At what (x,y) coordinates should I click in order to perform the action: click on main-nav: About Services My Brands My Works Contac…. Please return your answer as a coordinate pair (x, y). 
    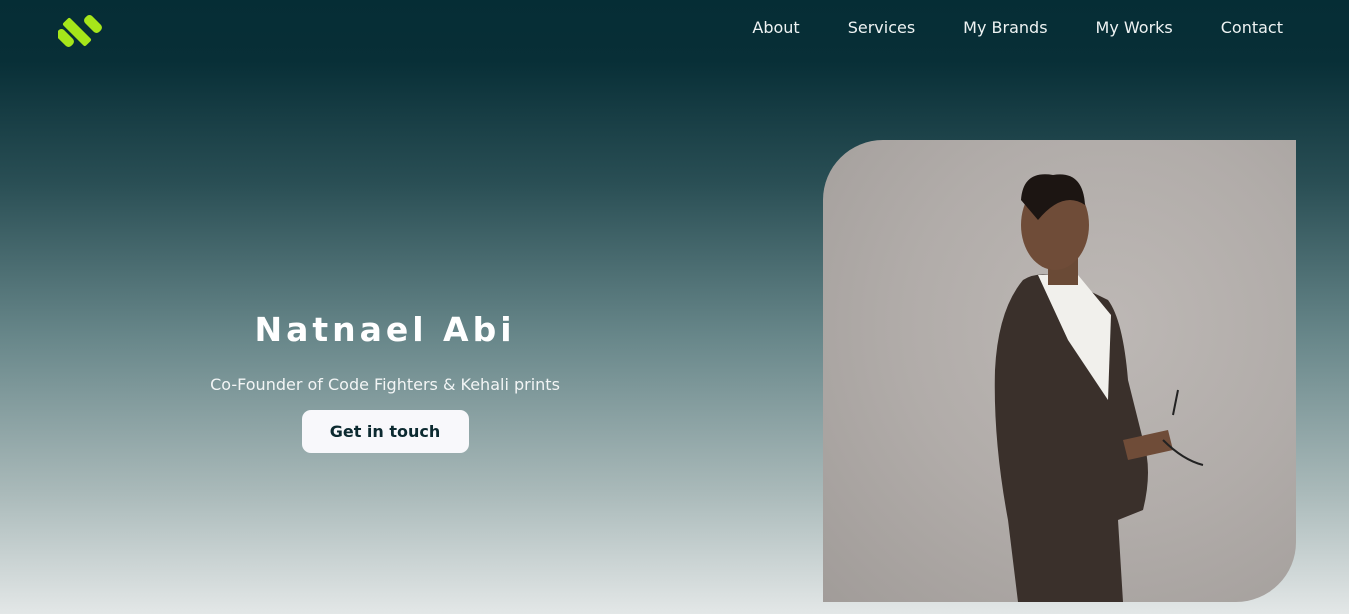
    Looking at the image, I should click on (1017, 27).